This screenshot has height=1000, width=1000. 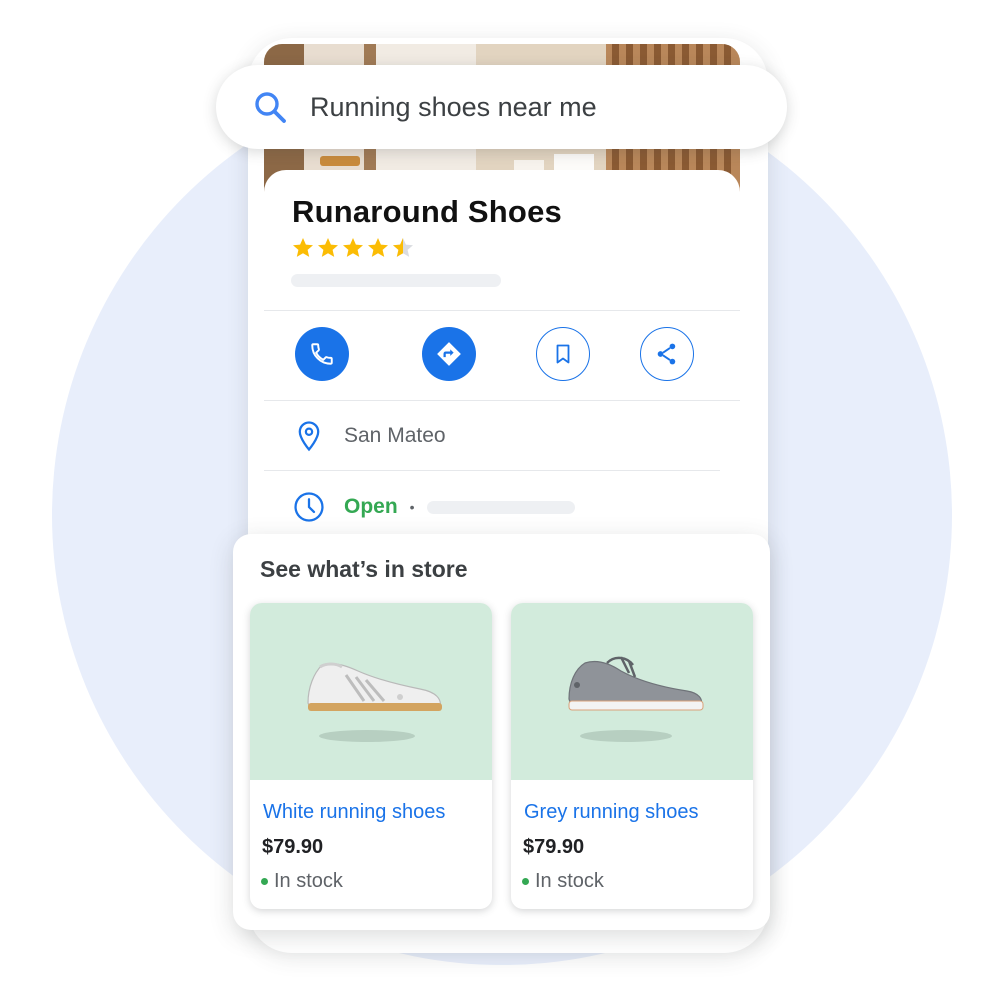 I want to click on open-status: Open, so click(x=371, y=506).